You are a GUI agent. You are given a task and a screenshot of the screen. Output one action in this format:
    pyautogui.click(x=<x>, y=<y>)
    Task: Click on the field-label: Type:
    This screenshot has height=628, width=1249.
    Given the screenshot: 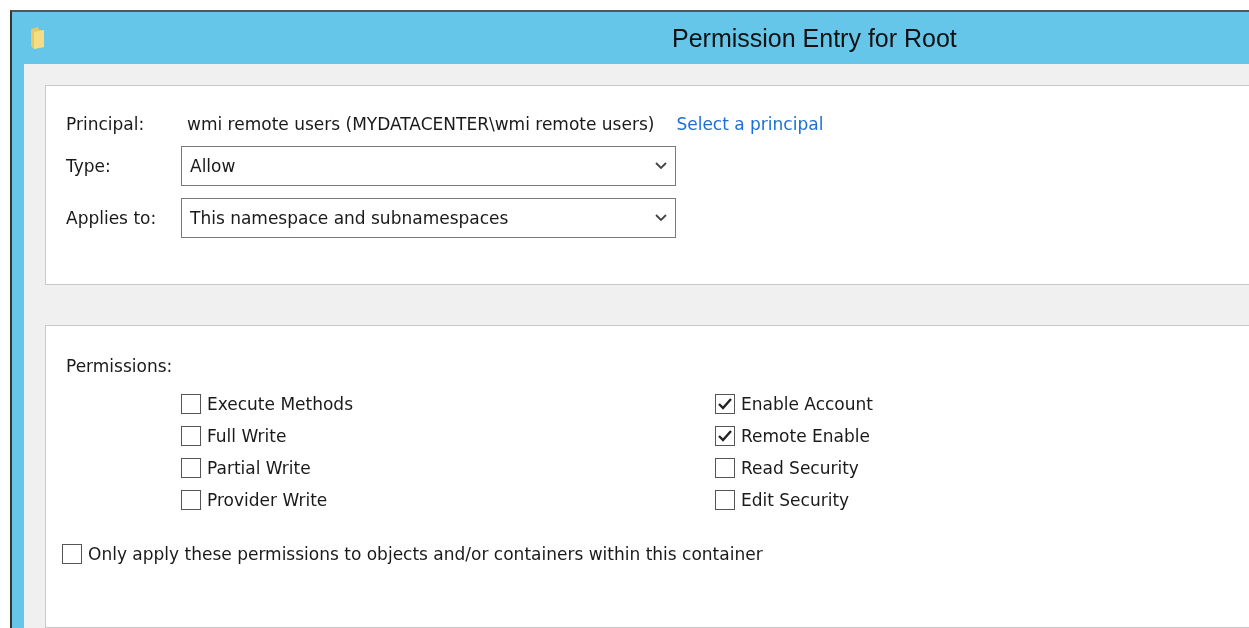 What is the action you would take?
    pyautogui.click(x=89, y=166)
    